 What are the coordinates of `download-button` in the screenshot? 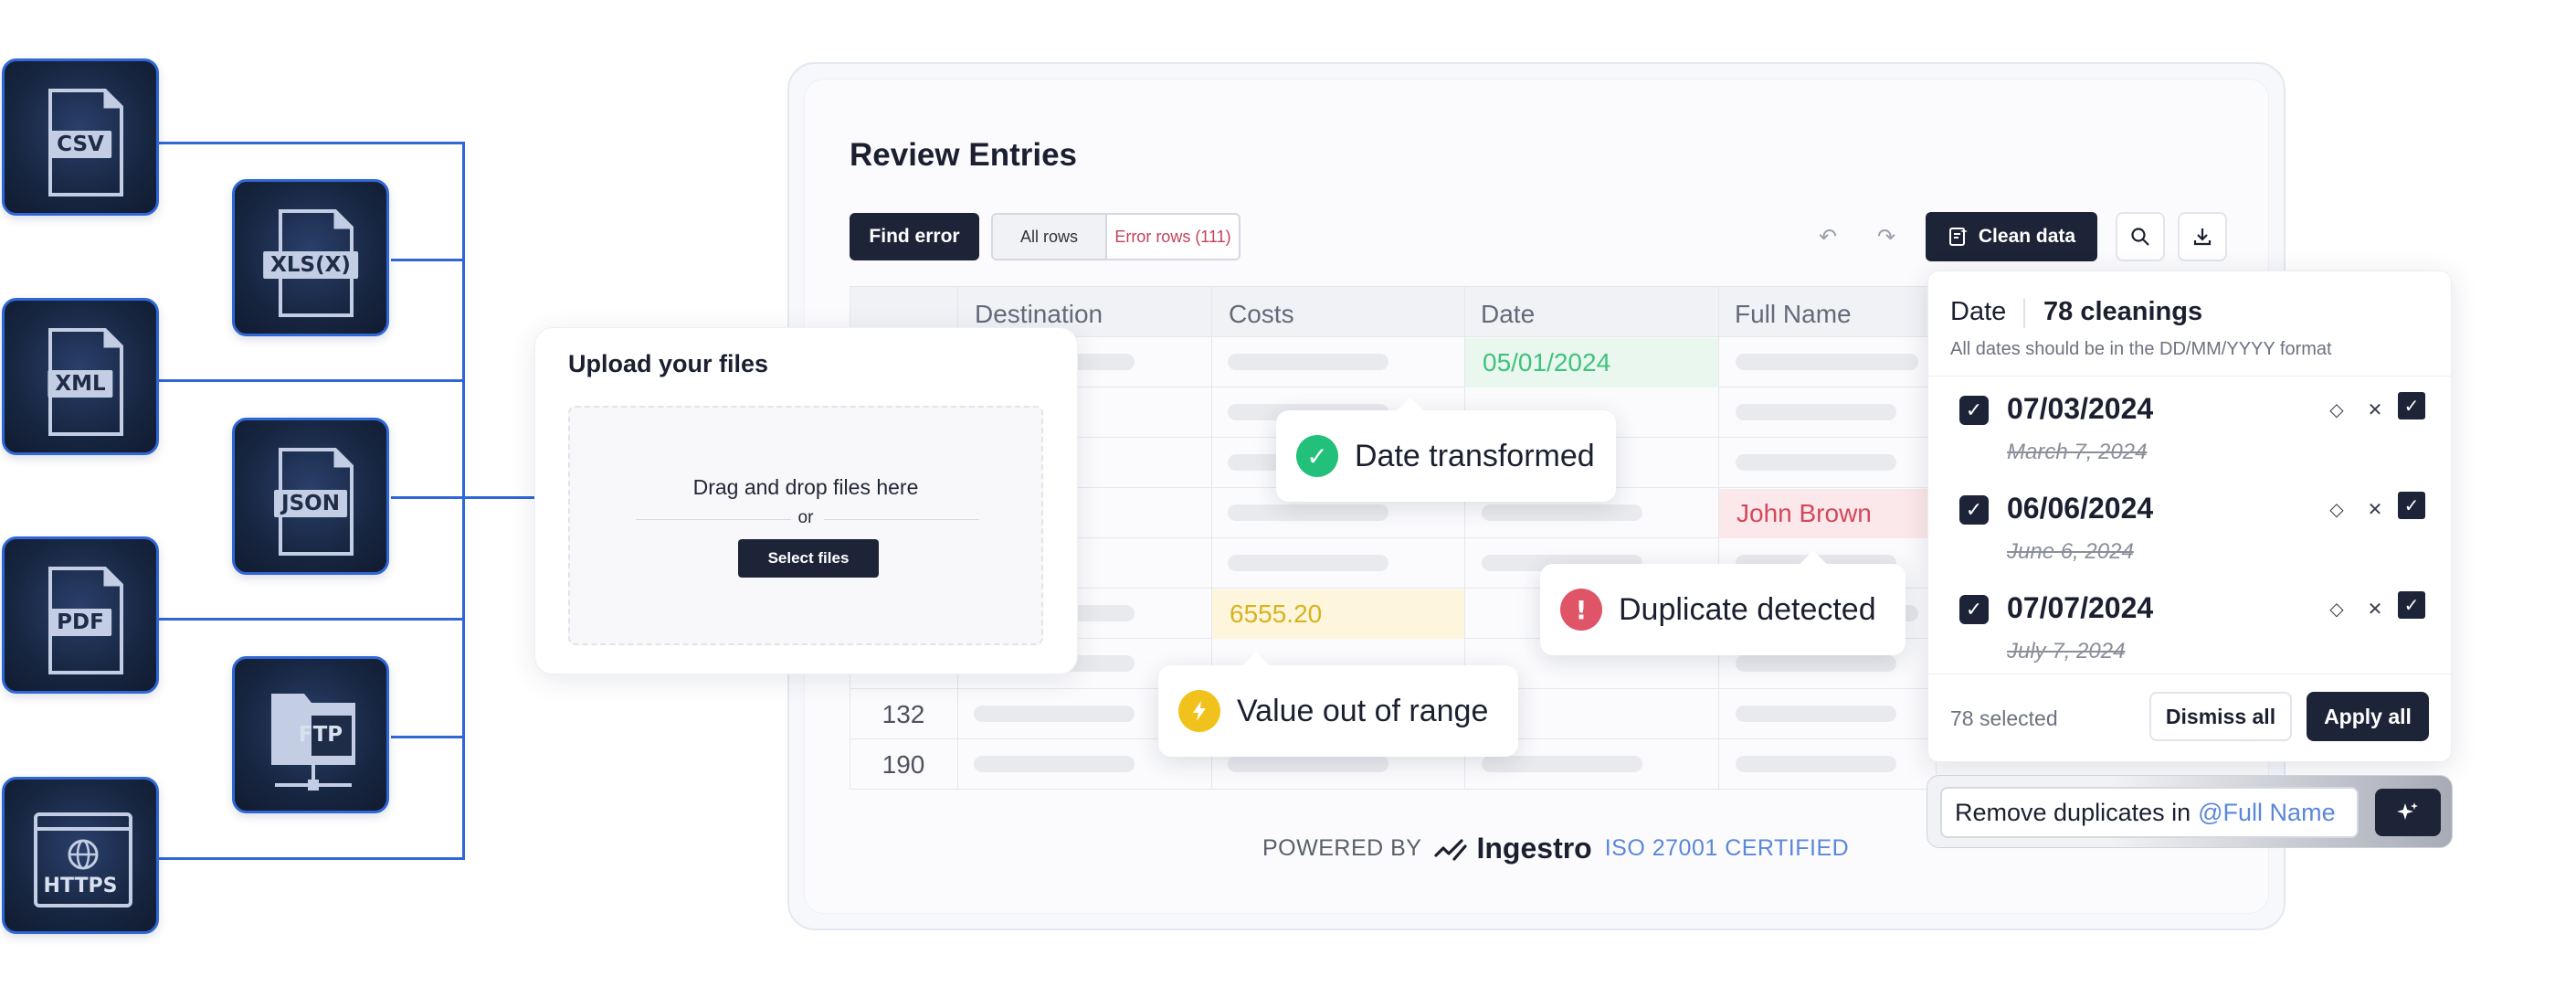 It's located at (2202, 236).